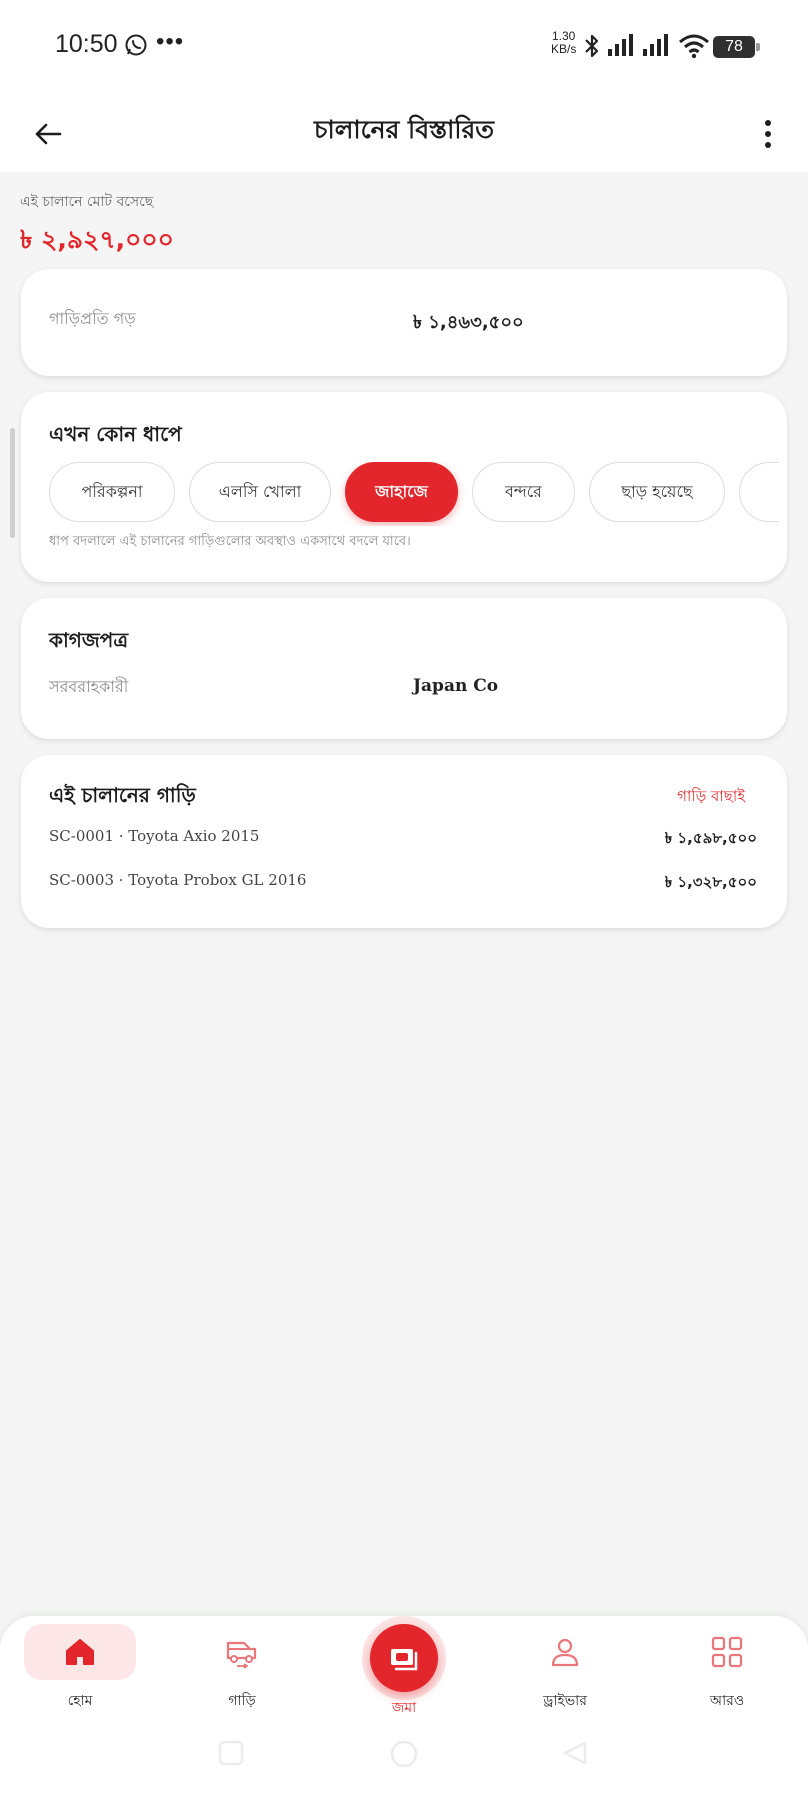 The width and height of the screenshot is (808, 1800). Describe the element at coordinates (727, 1652) in the screenshot. I see `grid-icon` at that location.